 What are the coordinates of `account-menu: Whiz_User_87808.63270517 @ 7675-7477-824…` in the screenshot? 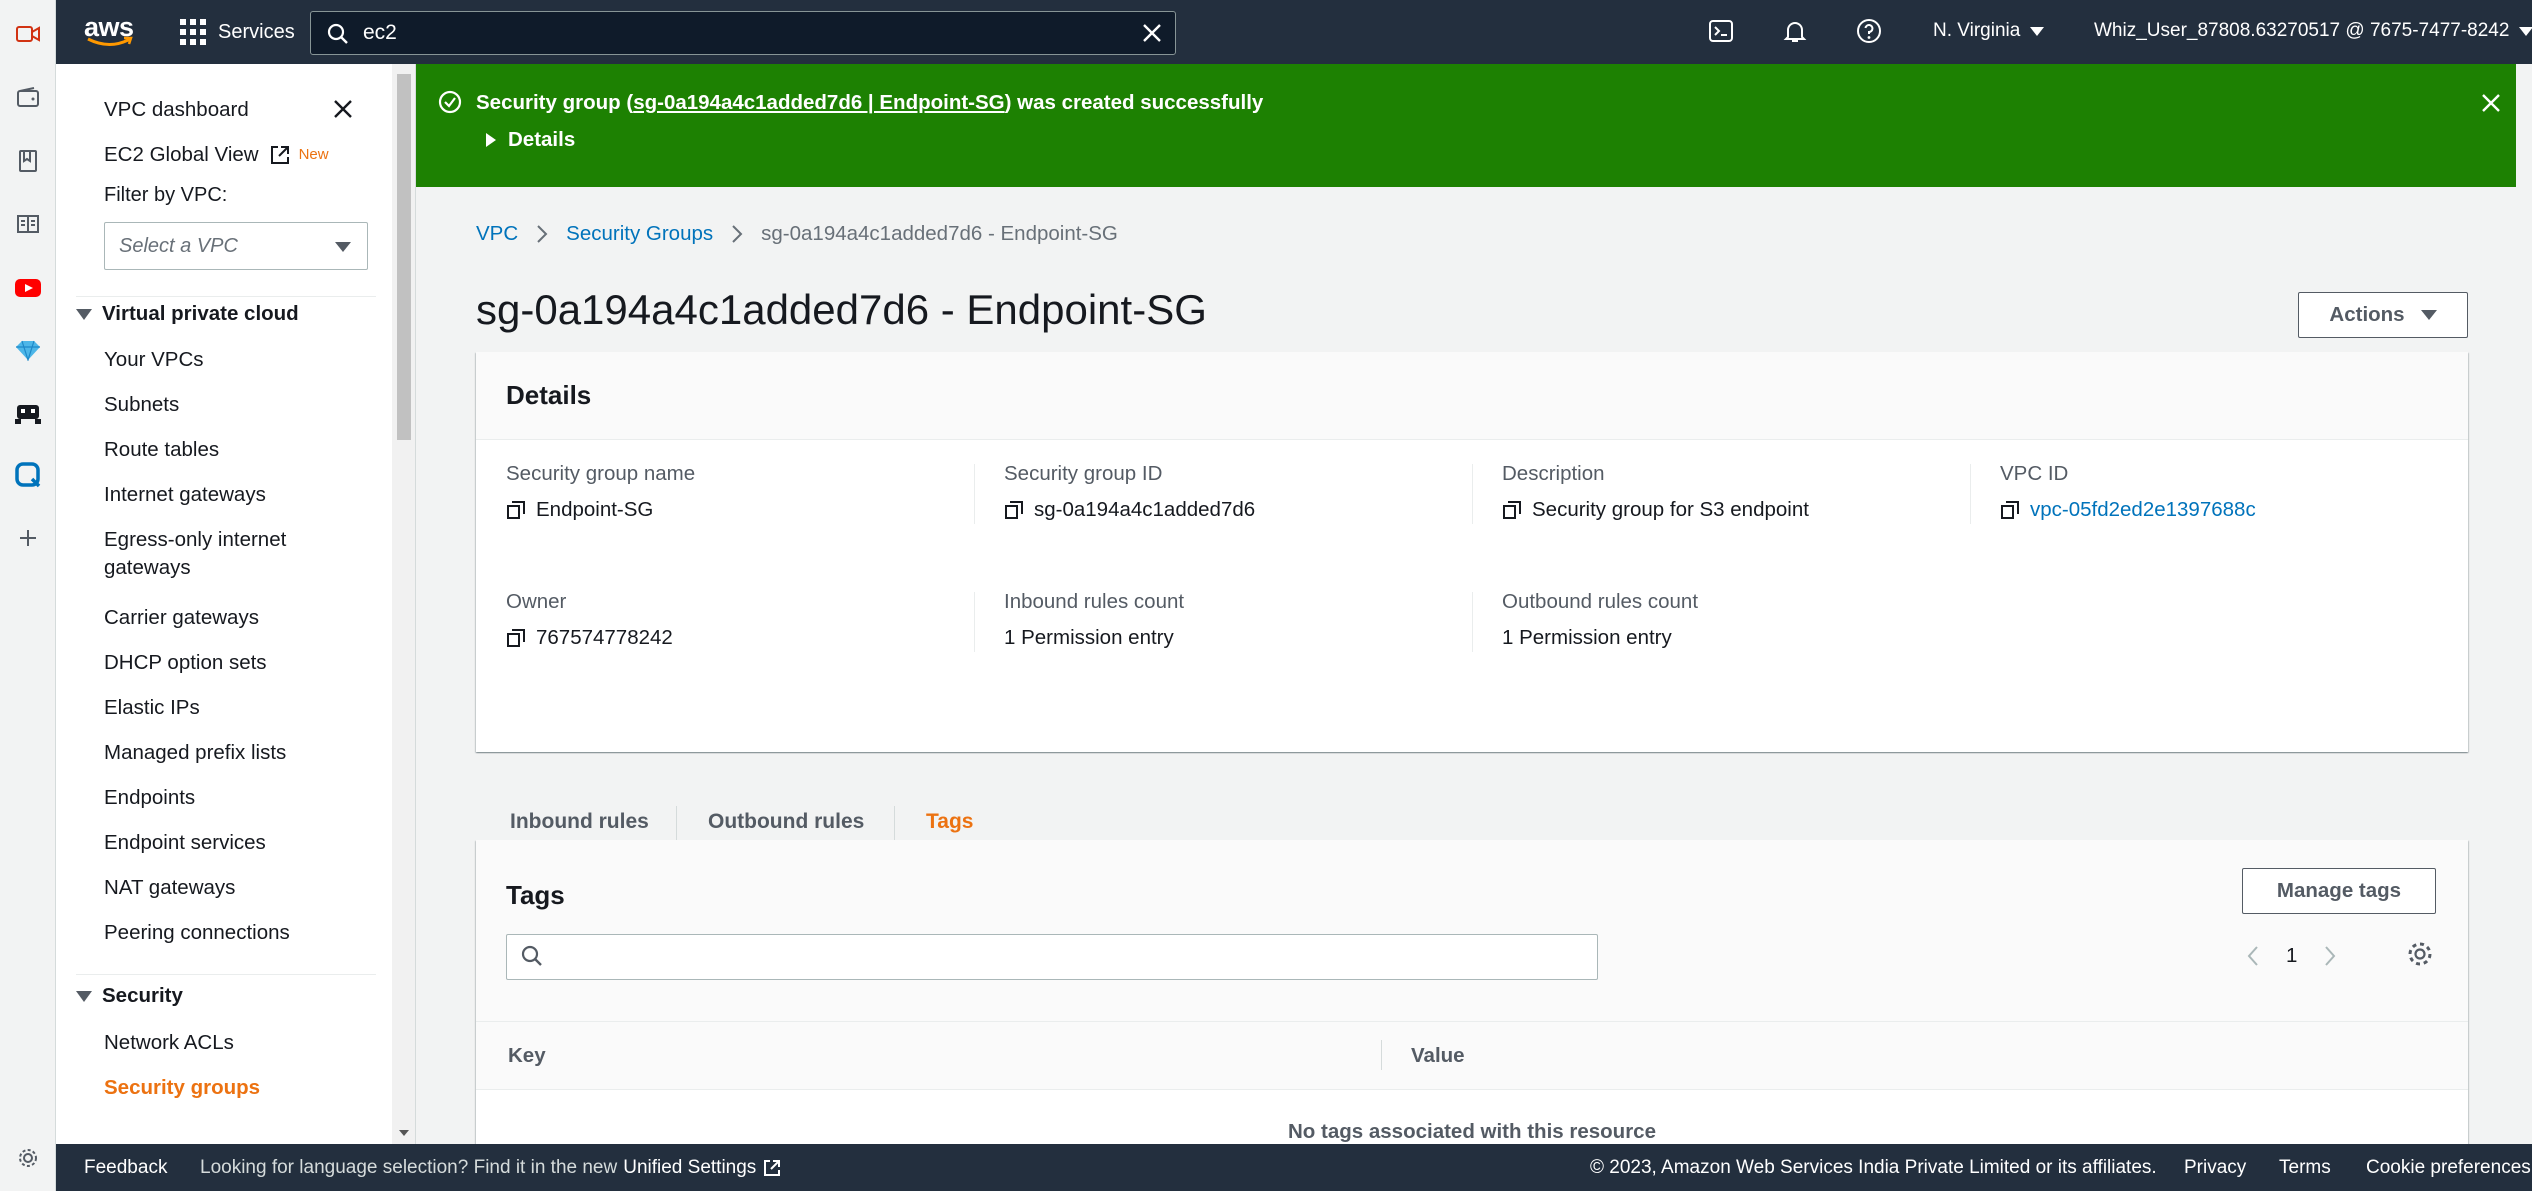 It's located at (2313, 31).